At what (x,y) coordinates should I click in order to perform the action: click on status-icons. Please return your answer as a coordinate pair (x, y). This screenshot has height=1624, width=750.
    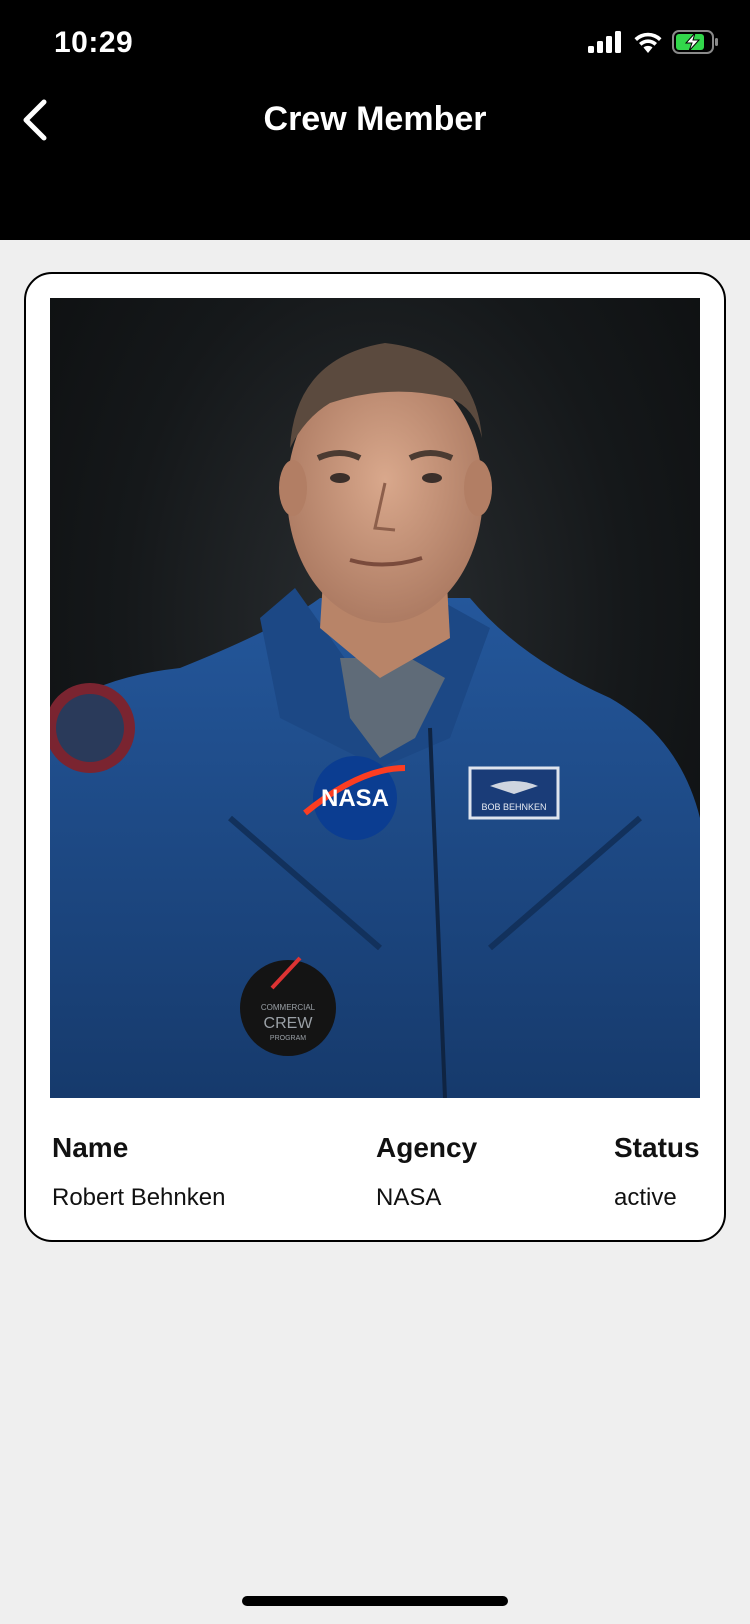
    Looking at the image, I should click on (654, 42).